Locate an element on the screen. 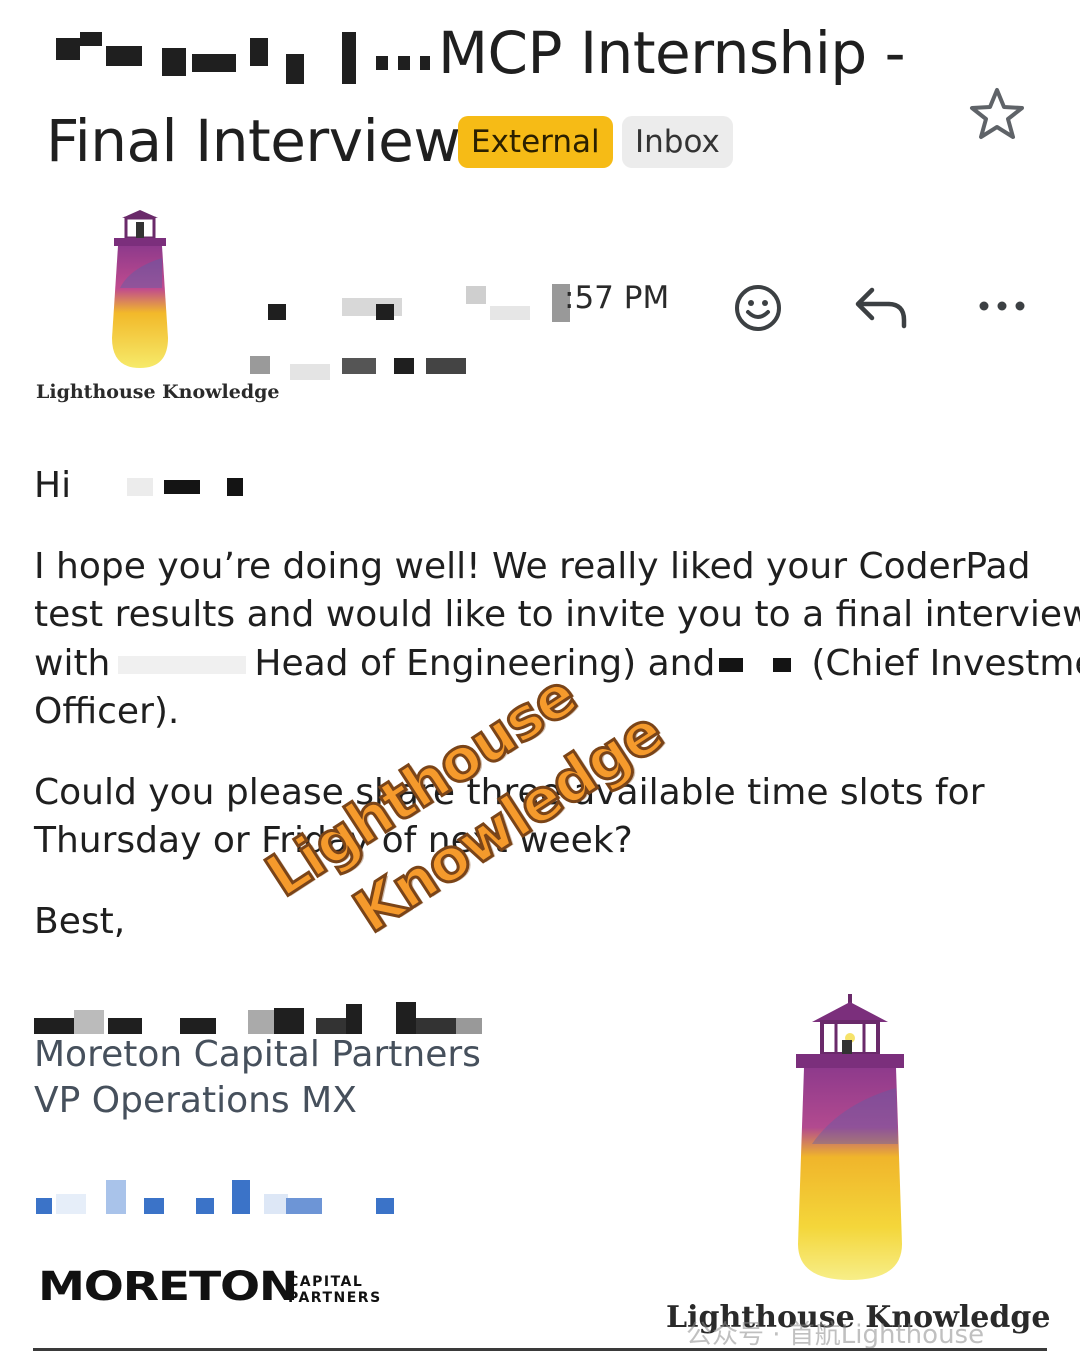 This screenshot has width=1080, height=1371. redacted-sender-name is located at coordinates (412, 304).